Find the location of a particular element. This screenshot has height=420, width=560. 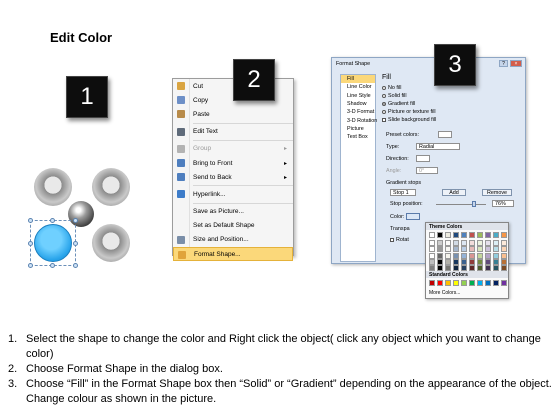

direction-dropdown is located at coordinates (423, 158).